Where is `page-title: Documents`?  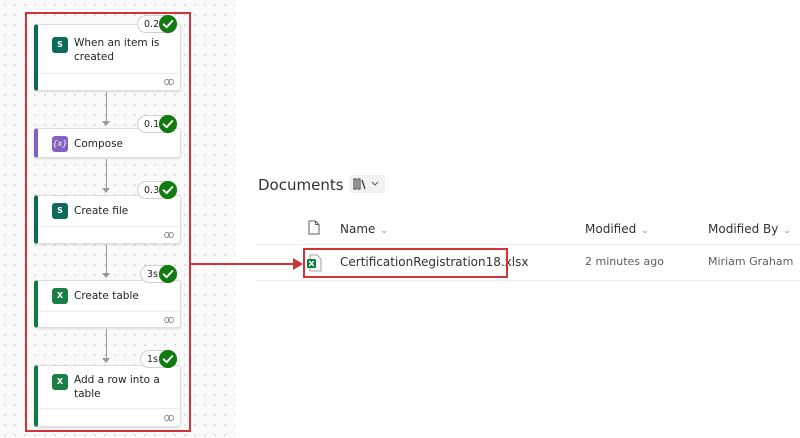 page-title: Documents is located at coordinates (301, 185).